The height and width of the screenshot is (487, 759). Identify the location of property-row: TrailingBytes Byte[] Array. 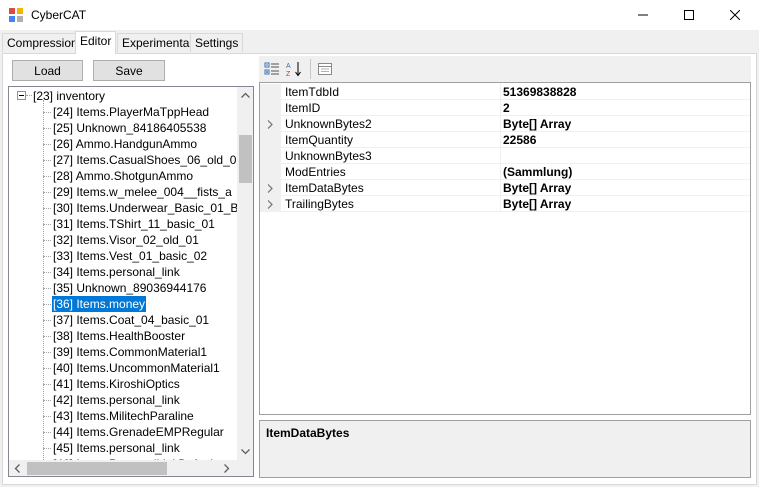
(505, 204).